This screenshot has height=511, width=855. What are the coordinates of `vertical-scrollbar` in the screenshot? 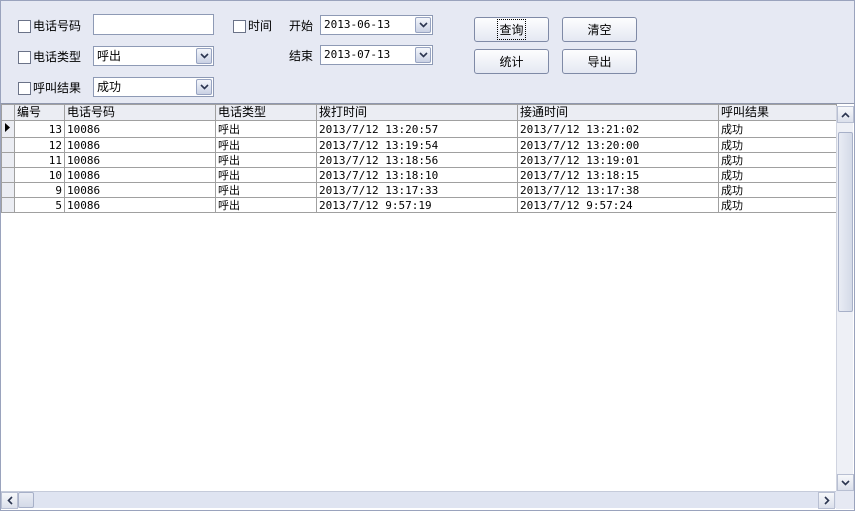 It's located at (845, 298).